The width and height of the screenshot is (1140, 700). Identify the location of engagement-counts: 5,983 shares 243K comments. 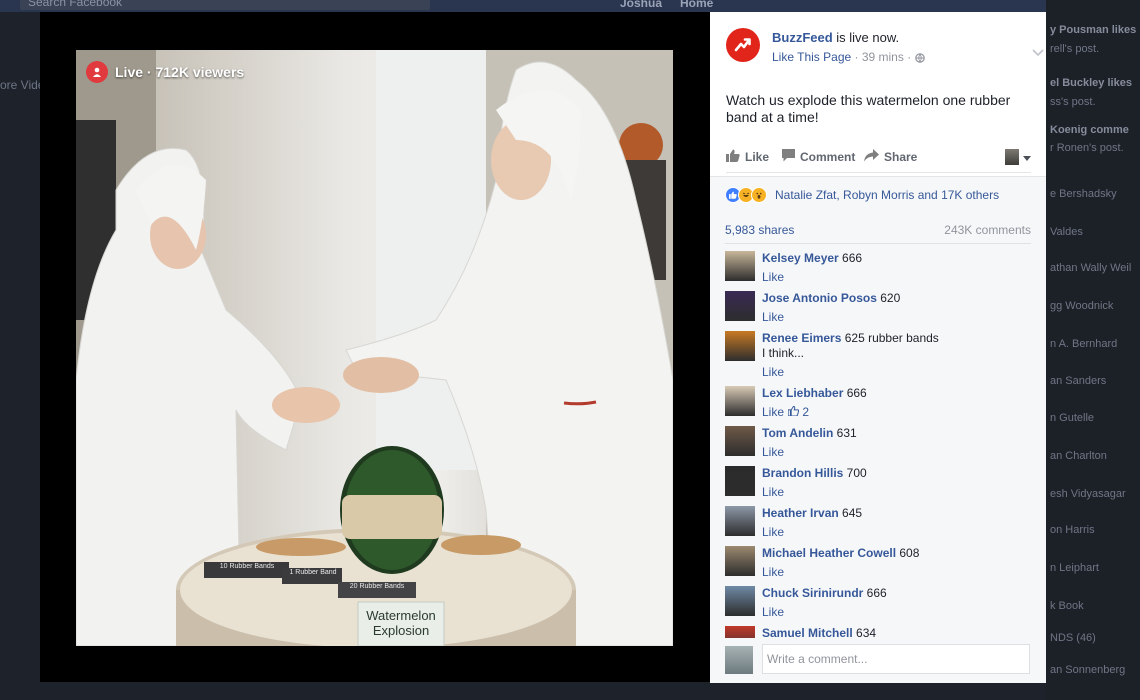
(878, 233).